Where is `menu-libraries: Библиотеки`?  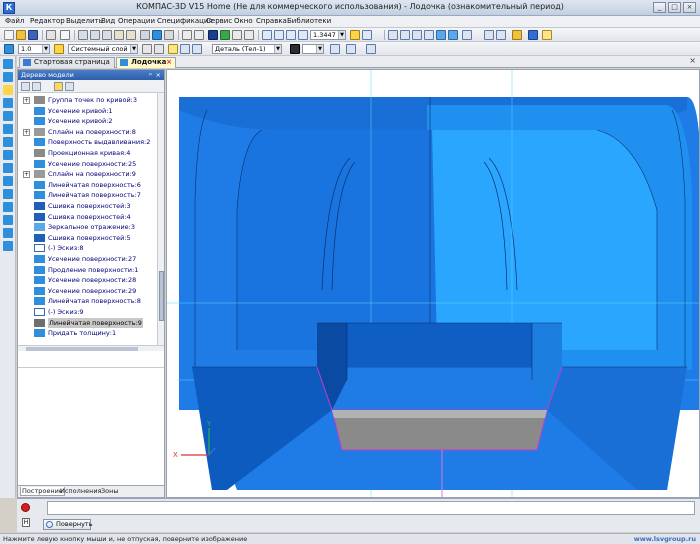
menu-libraries: Библиотеки is located at coordinates (309, 21).